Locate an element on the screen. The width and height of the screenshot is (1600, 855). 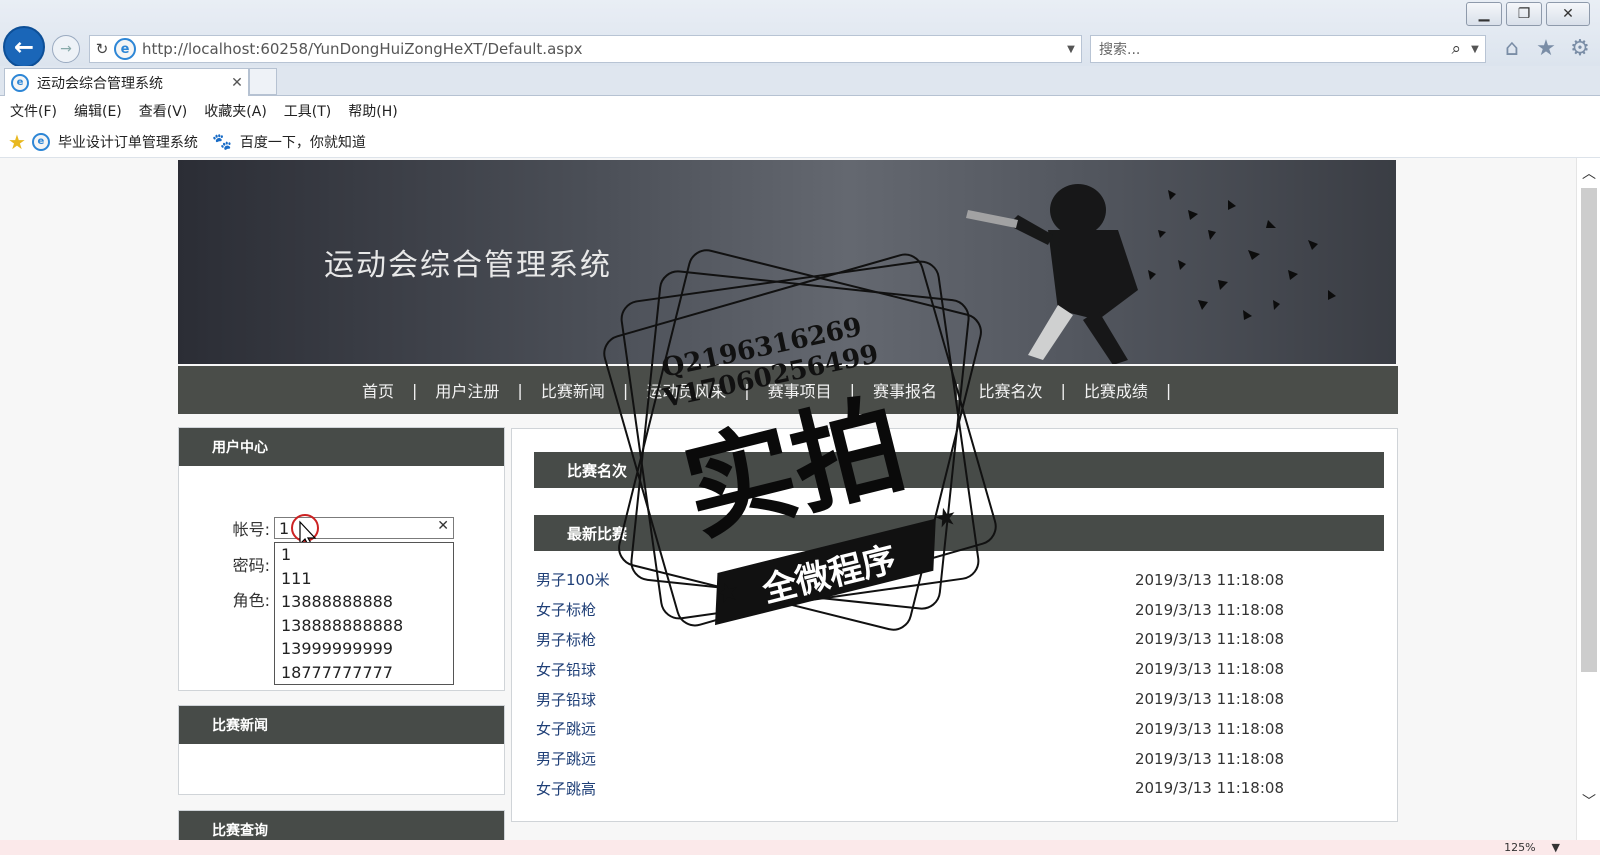
favorites-bar: ★ e 毕业设计订单管理系统 🐾 百度一下，你就知道 is located at coordinates (800, 142).